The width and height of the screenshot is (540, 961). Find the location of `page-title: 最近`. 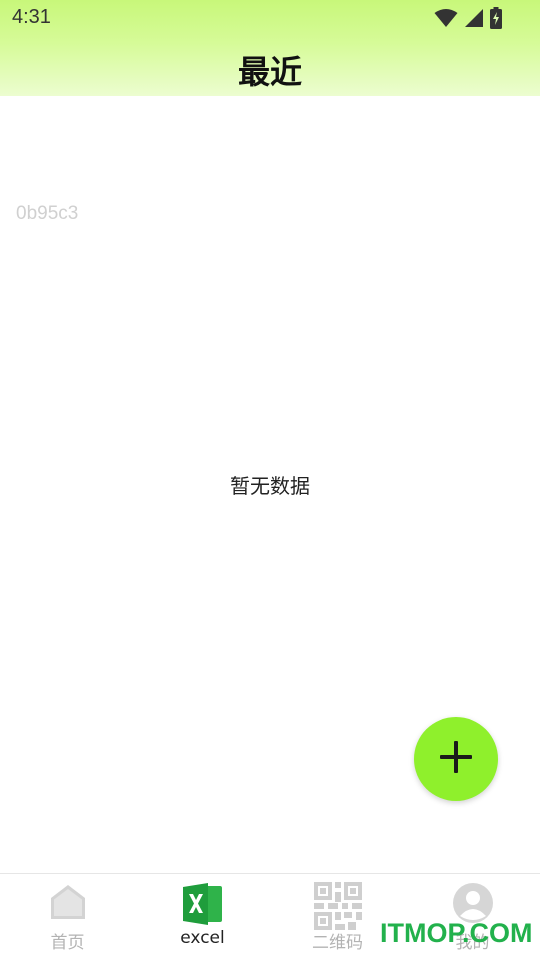

page-title: 最近 is located at coordinates (269, 72).